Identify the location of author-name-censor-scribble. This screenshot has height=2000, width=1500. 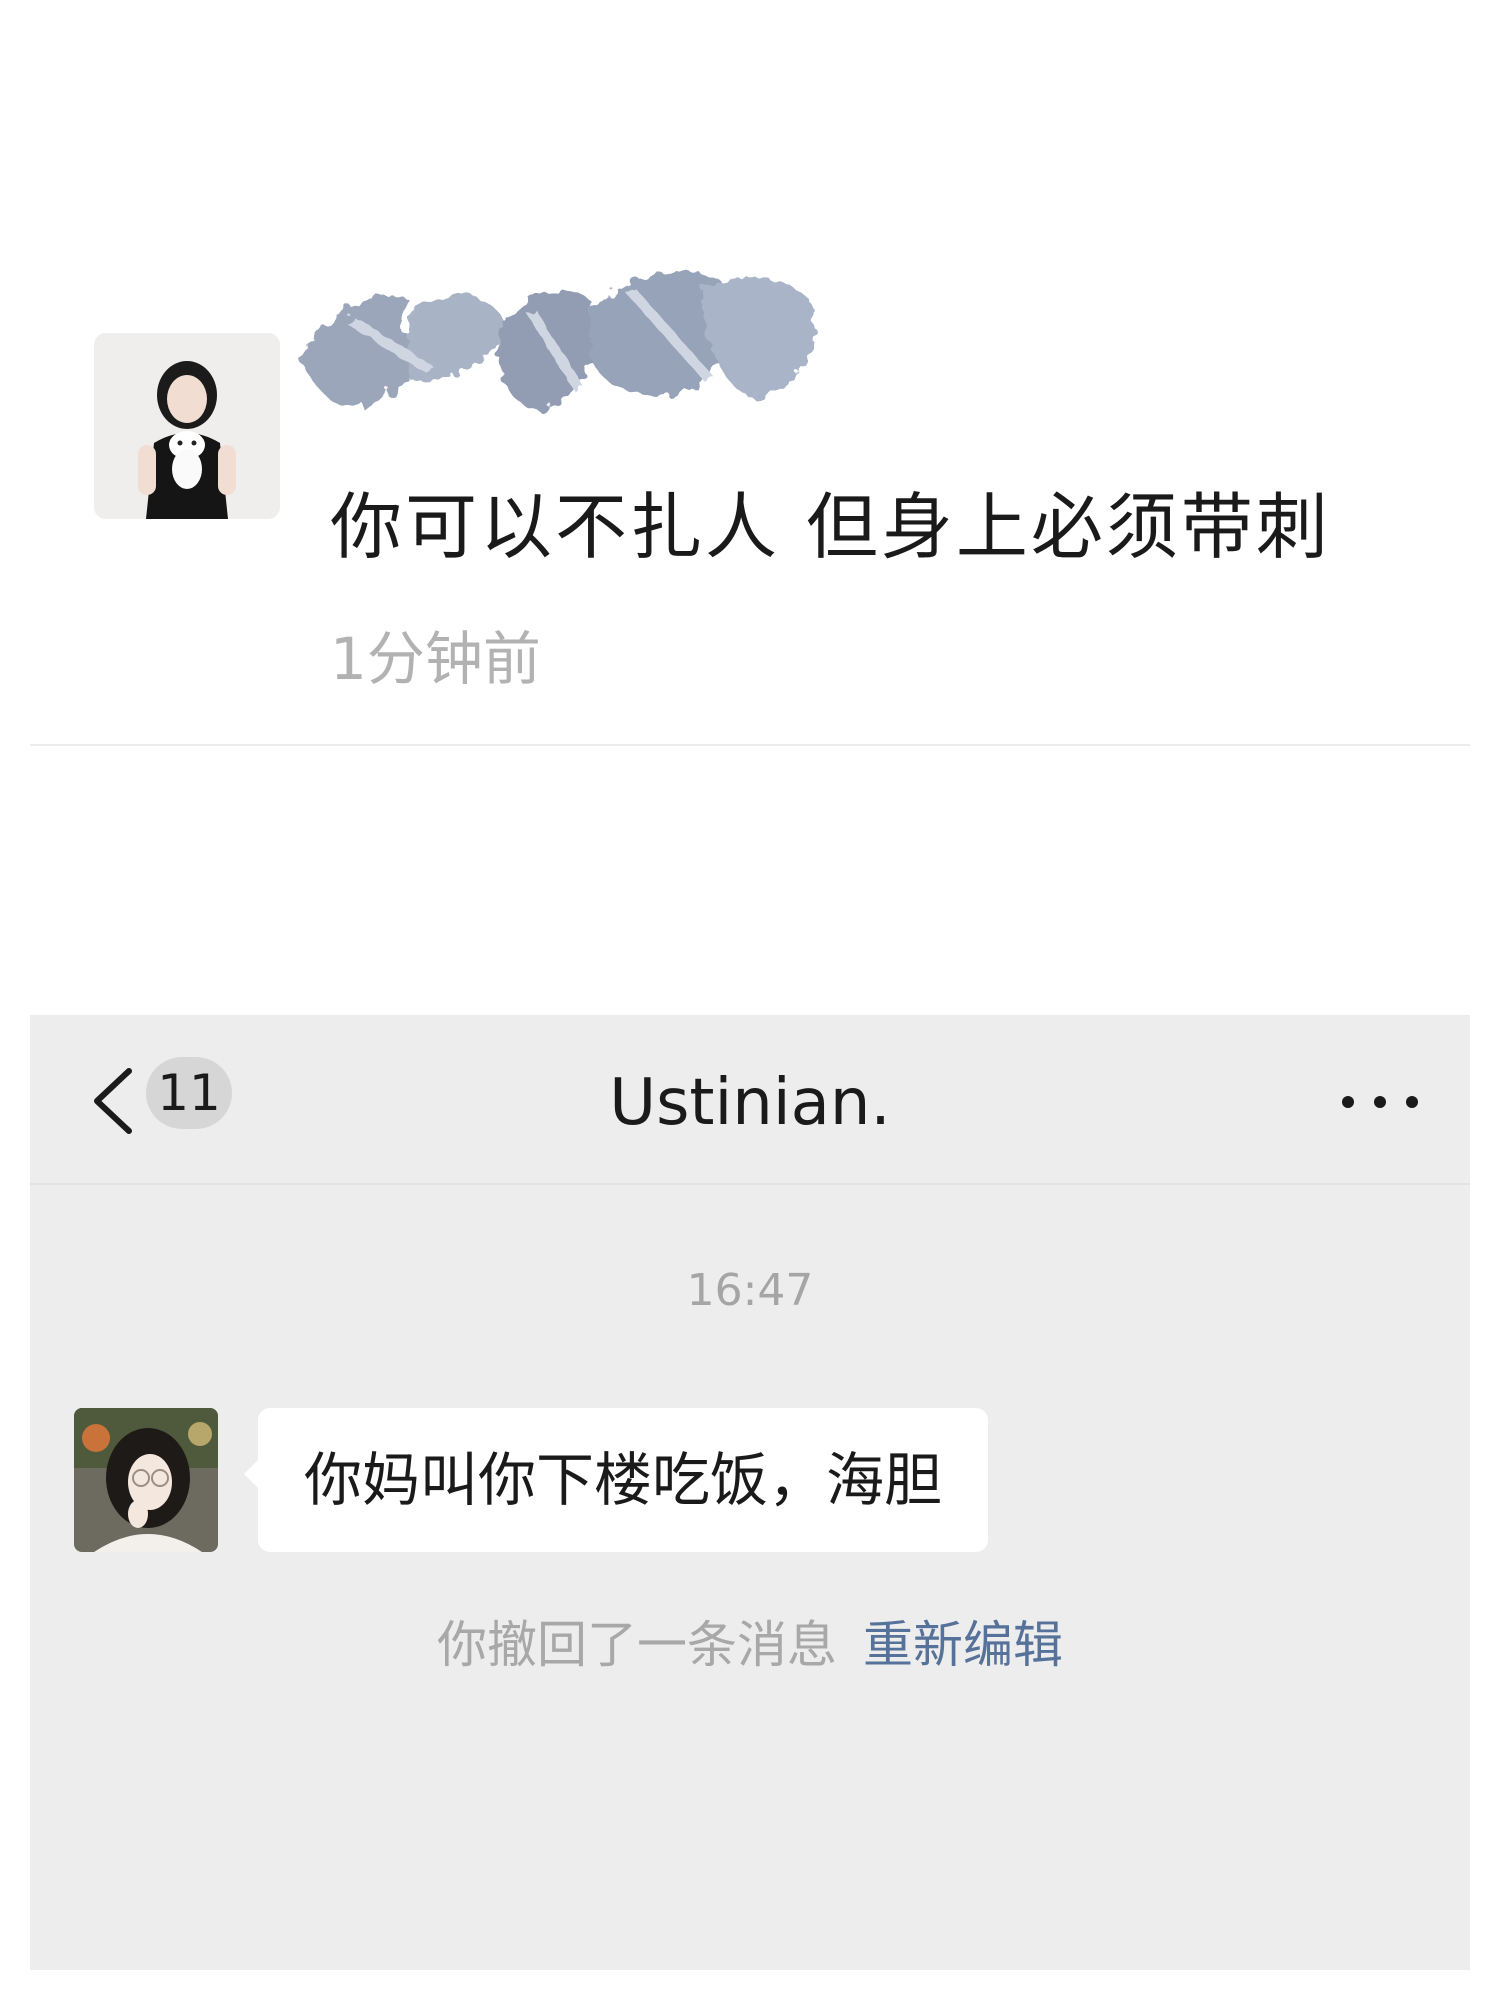
(615, 350).